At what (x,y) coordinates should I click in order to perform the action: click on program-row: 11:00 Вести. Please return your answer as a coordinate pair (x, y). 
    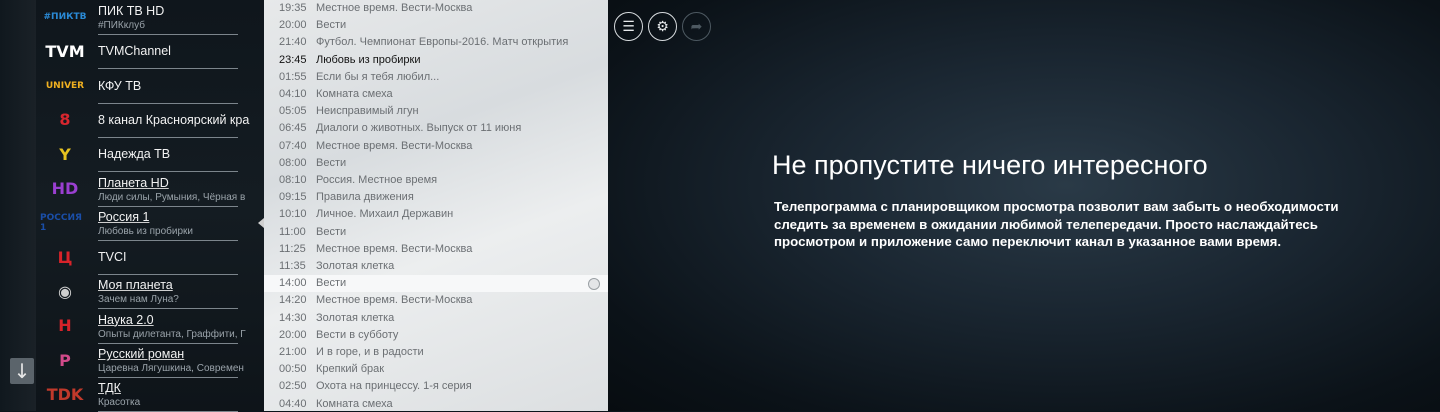
    Looking at the image, I should click on (436, 232).